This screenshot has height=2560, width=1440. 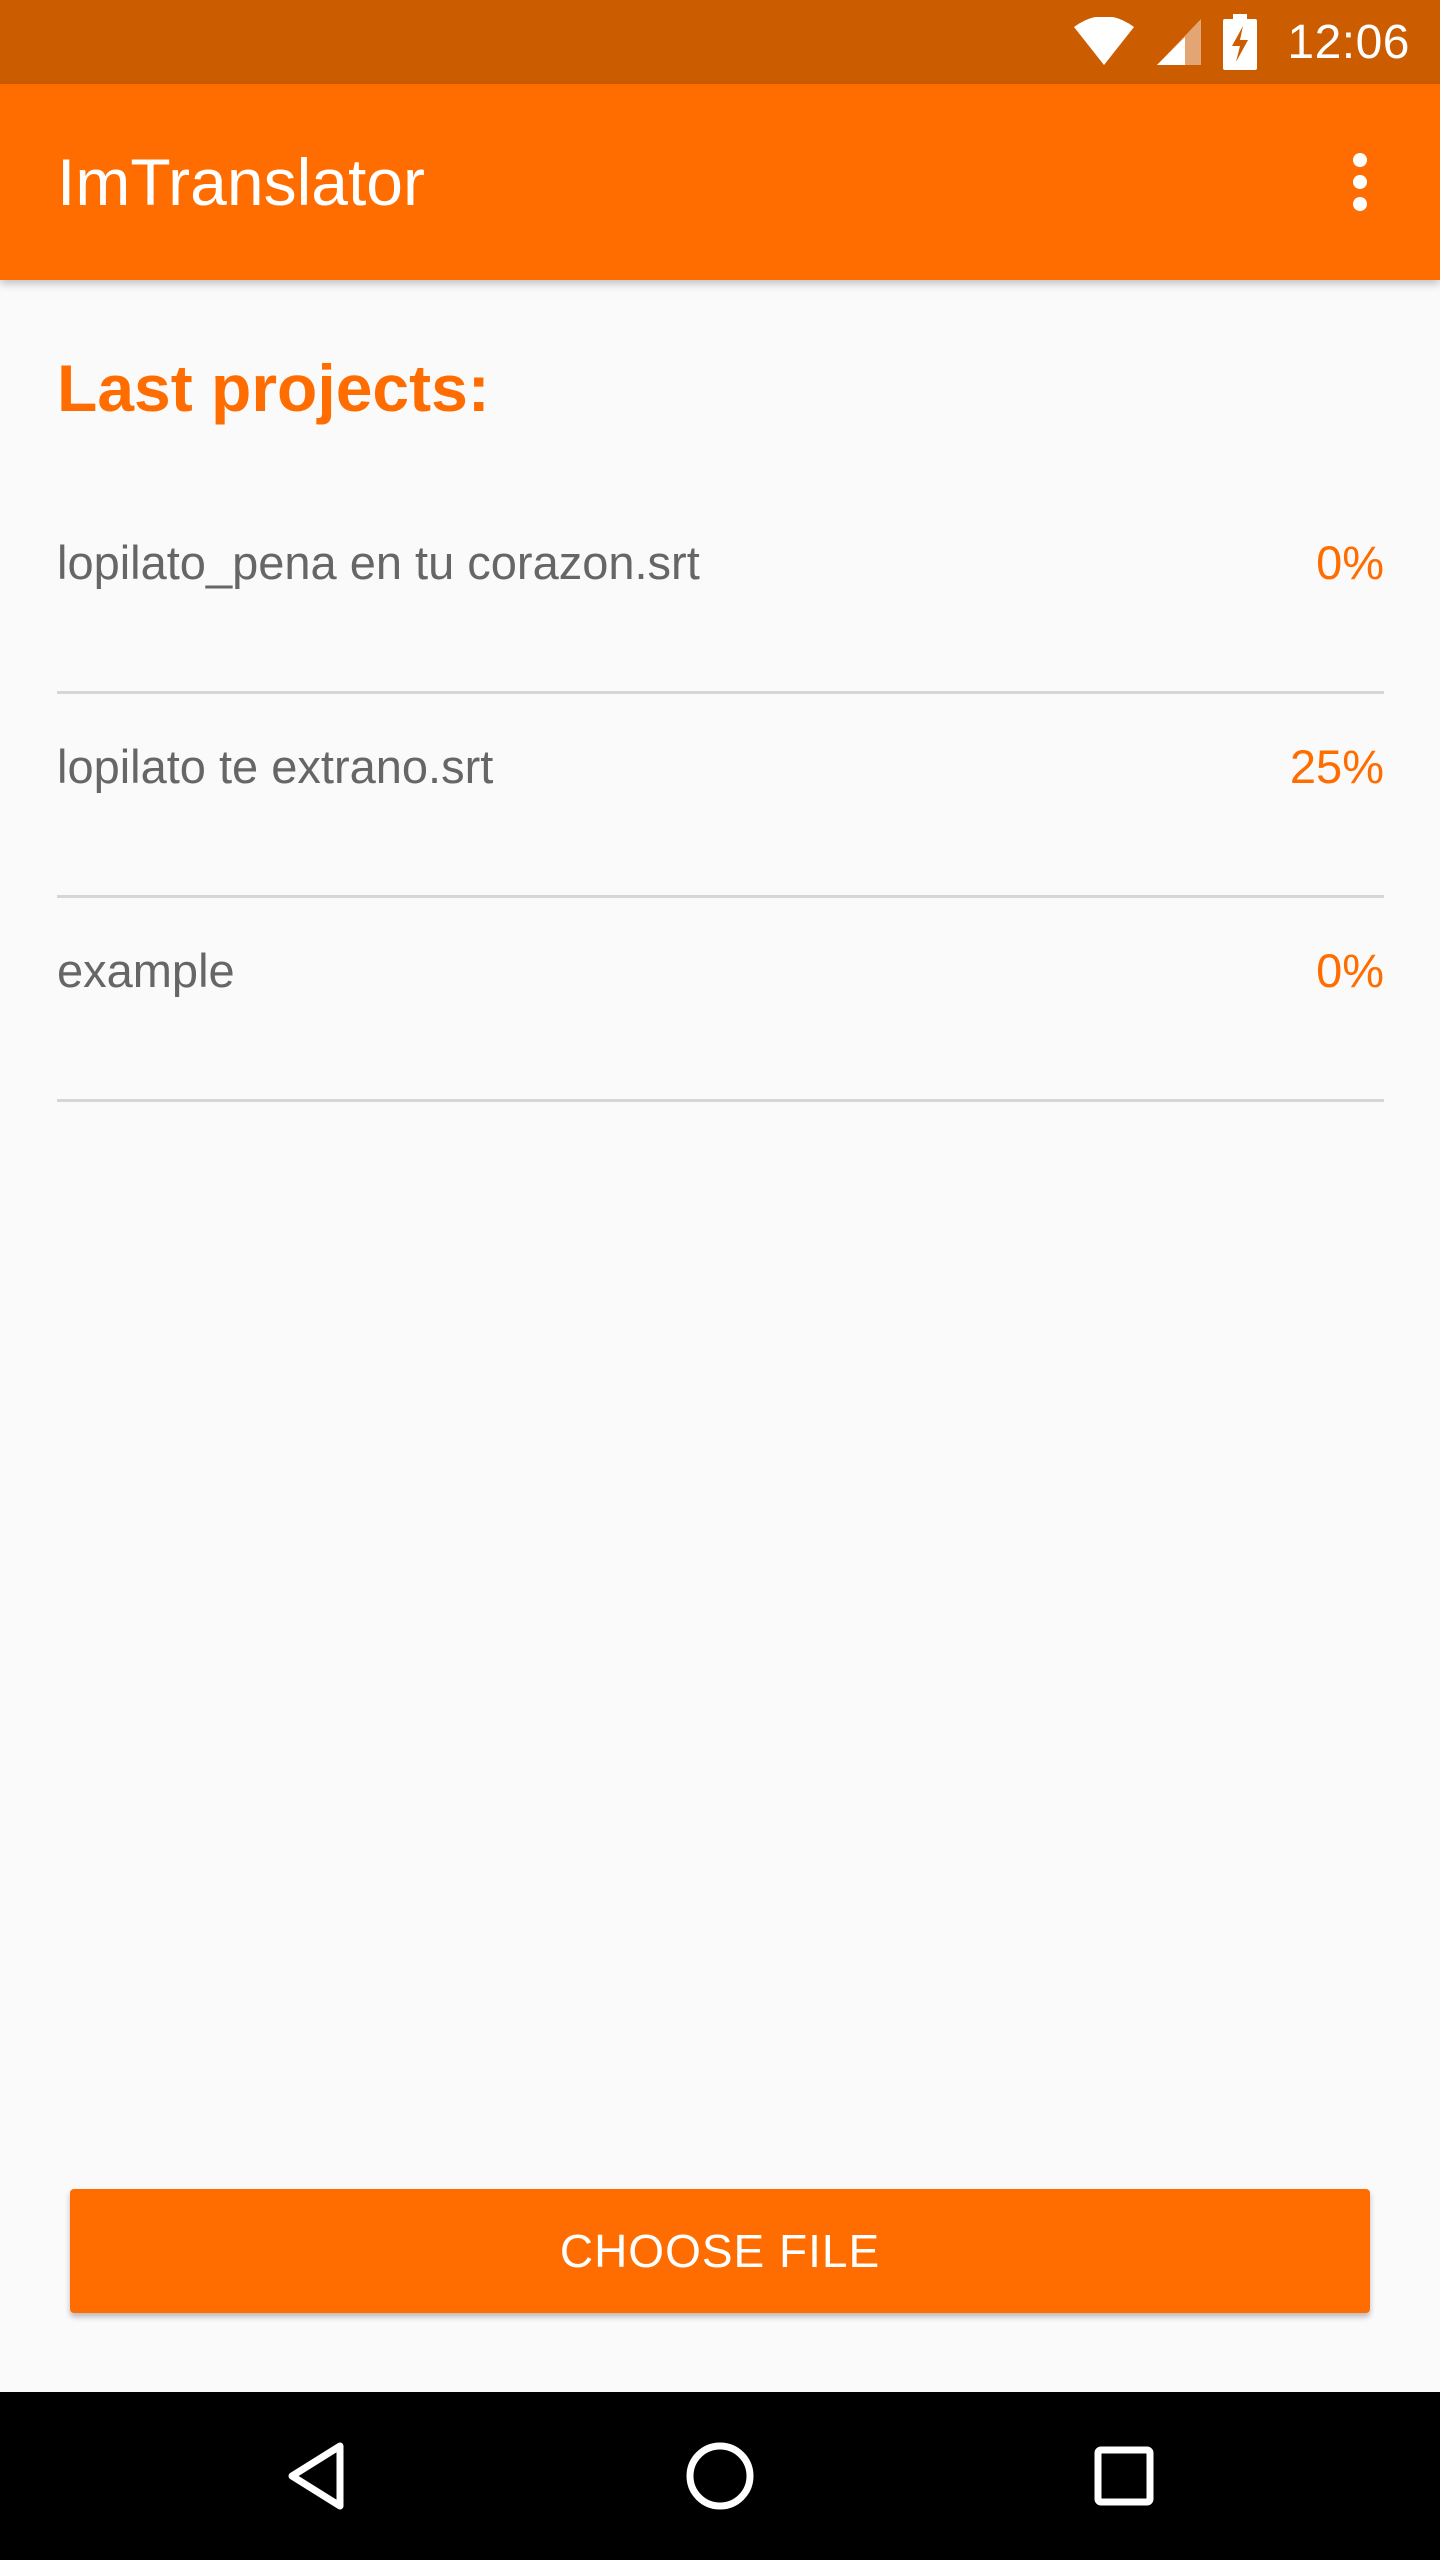 What do you see at coordinates (720, 182) in the screenshot?
I see `app-bar: ImTranslator` at bounding box center [720, 182].